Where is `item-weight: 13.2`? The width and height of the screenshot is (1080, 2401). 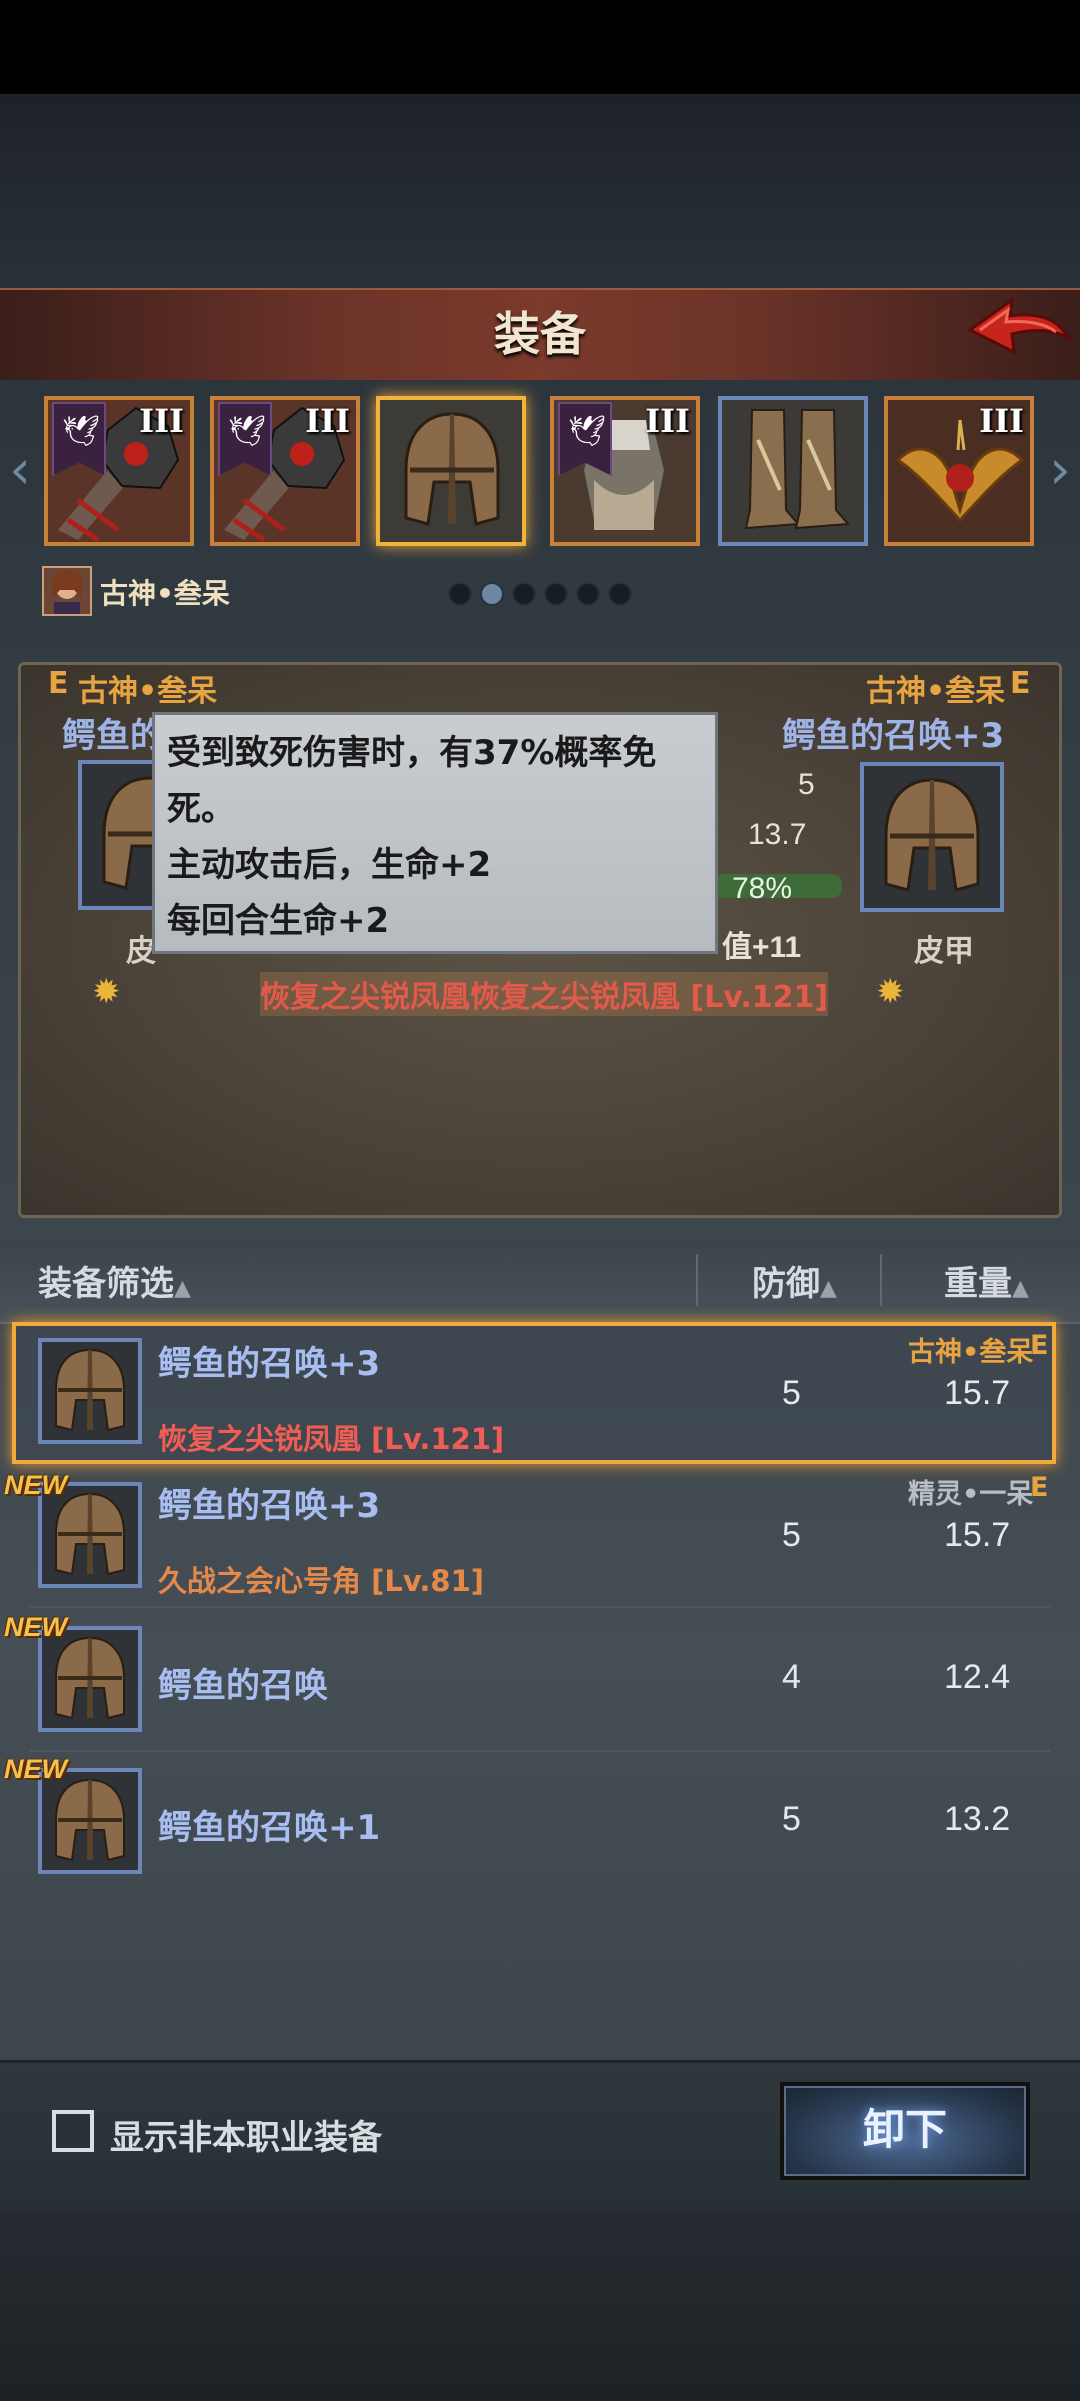 item-weight: 13.2 is located at coordinates (977, 1819).